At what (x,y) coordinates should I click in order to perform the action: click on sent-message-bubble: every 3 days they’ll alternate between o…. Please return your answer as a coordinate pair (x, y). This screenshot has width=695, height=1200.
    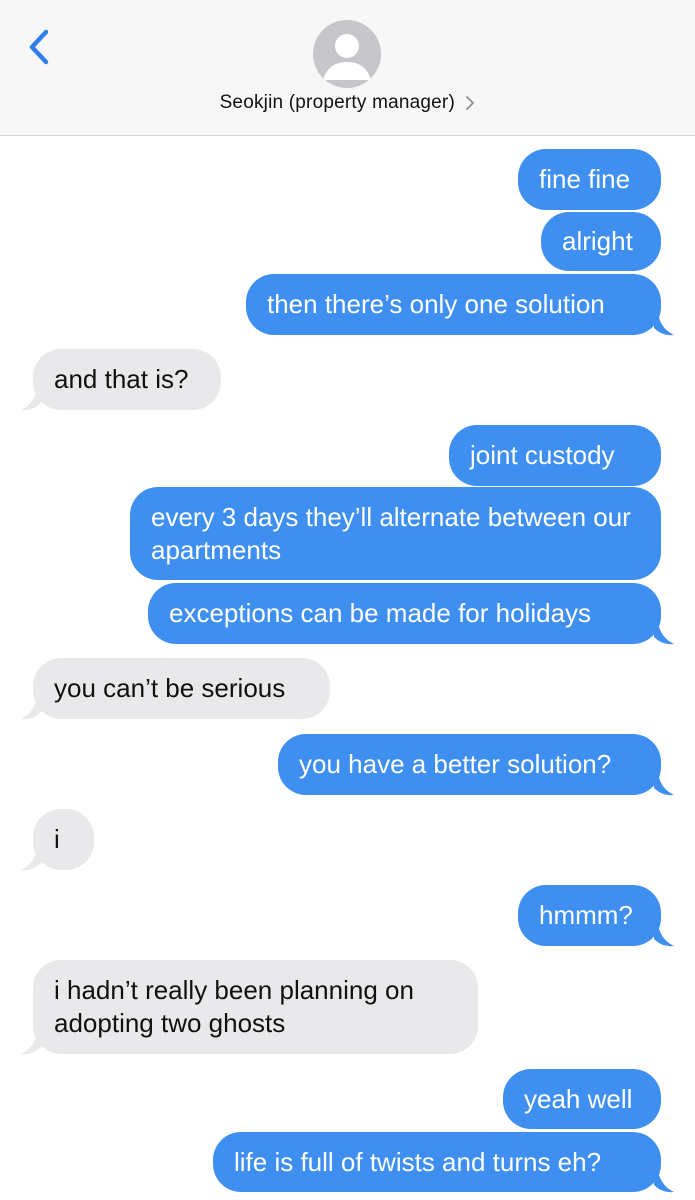
    Looking at the image, I should click on (395, 533).